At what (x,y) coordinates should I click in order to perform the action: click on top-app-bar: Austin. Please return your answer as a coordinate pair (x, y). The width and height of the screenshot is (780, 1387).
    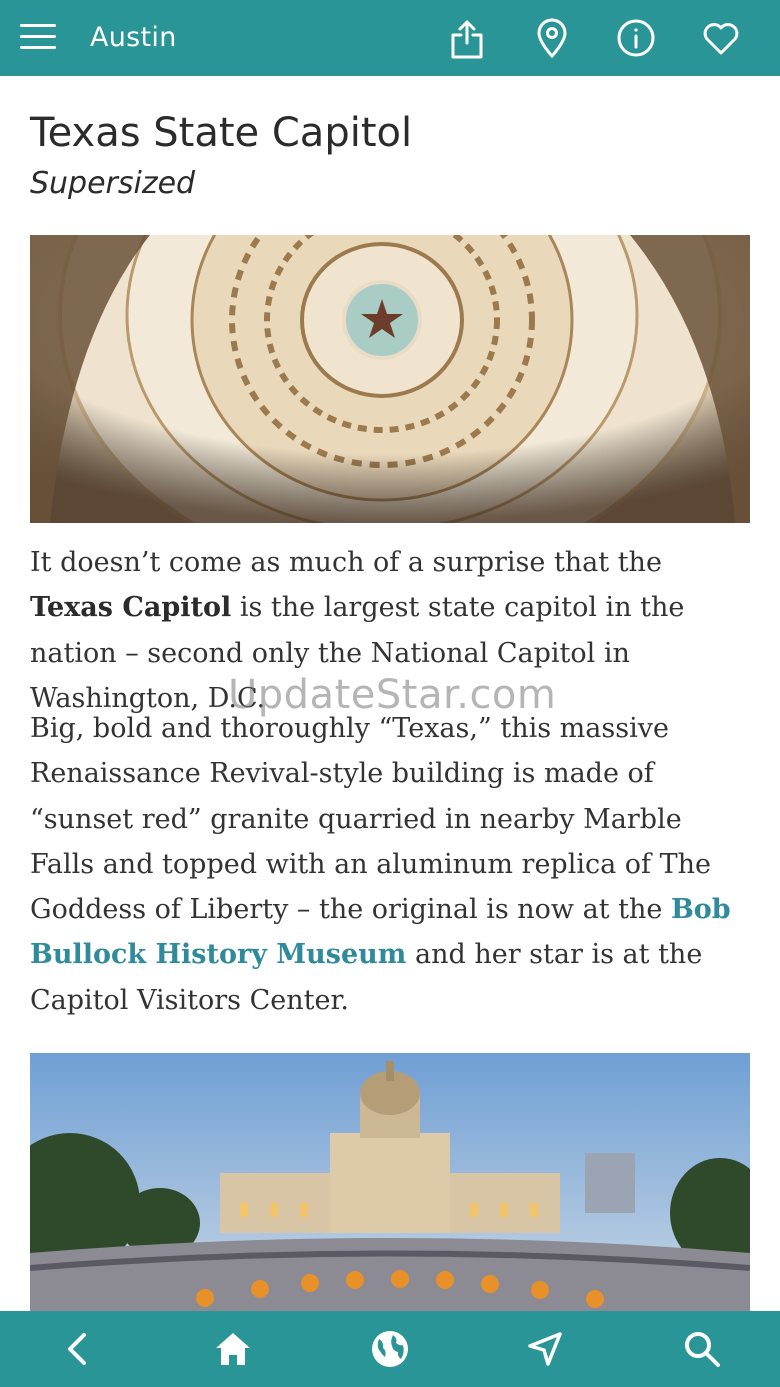
    Looking at the image, I should click on (390, 38).